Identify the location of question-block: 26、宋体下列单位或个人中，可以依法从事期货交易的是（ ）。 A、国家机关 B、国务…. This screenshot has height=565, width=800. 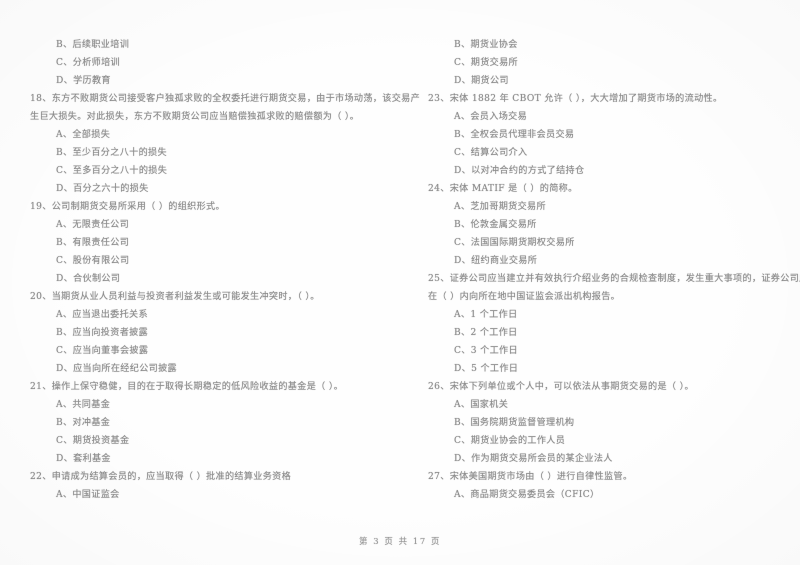
(609, 423).